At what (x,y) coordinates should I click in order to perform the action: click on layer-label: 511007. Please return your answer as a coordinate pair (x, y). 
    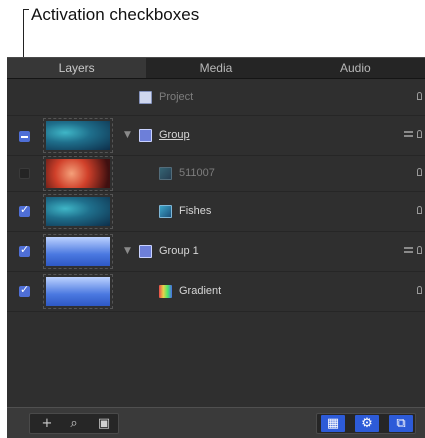
    Looking at the image, I should click on (197, 173).